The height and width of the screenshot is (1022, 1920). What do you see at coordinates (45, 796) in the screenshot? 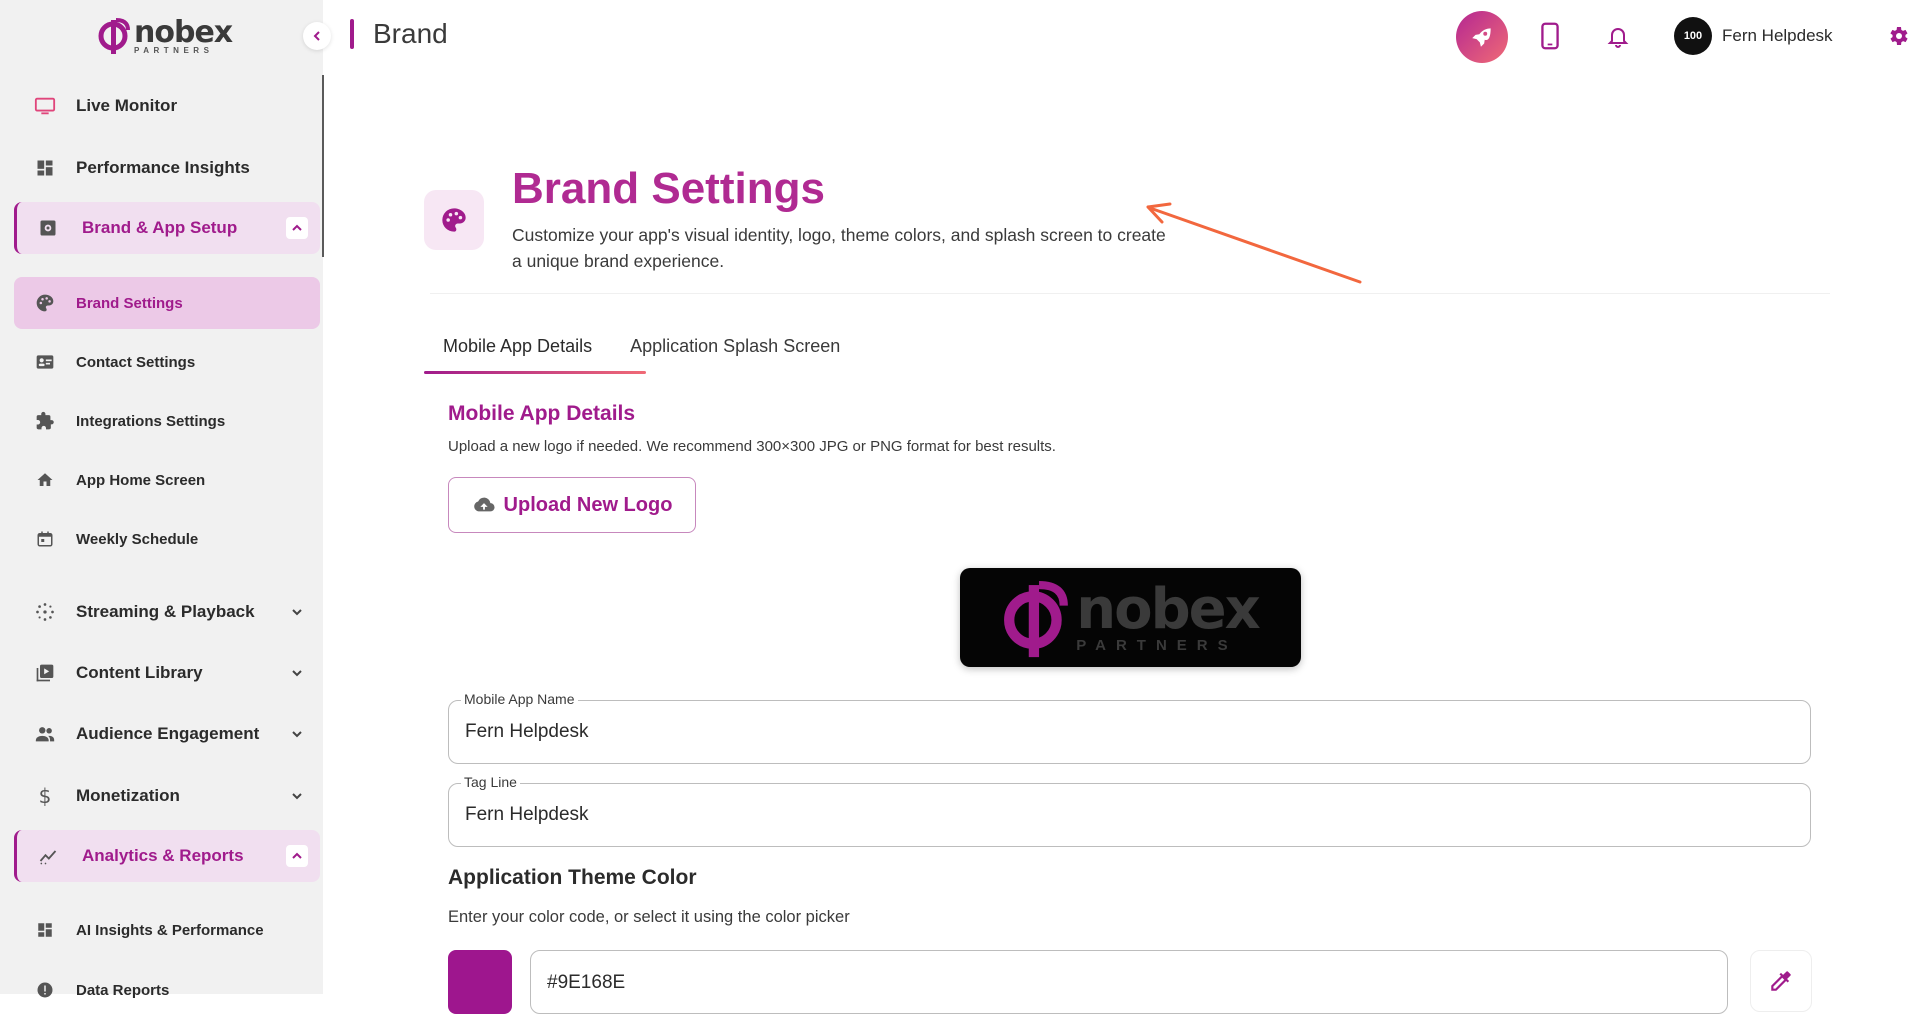
I see `dollar-icon: $` at bounding box center [45, 796].